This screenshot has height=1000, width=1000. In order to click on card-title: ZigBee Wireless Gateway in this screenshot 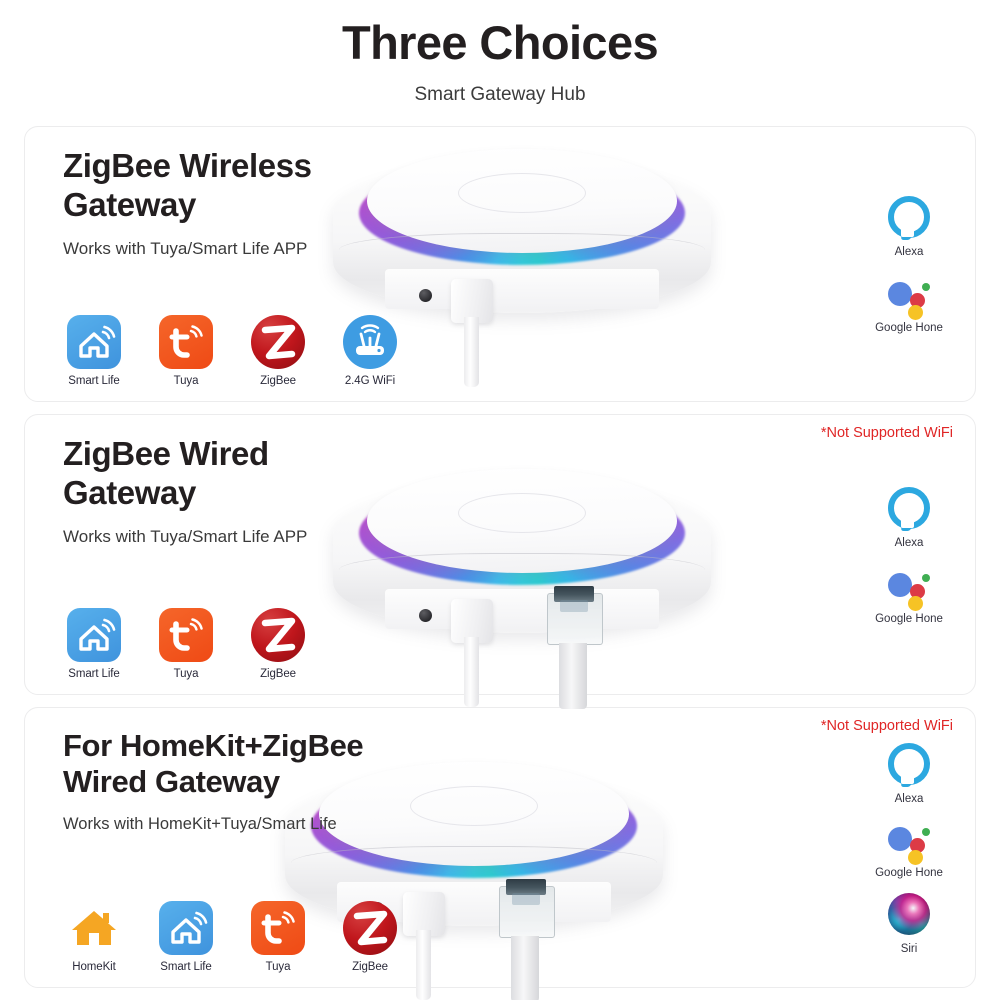, I will do `click(278, 185)`.